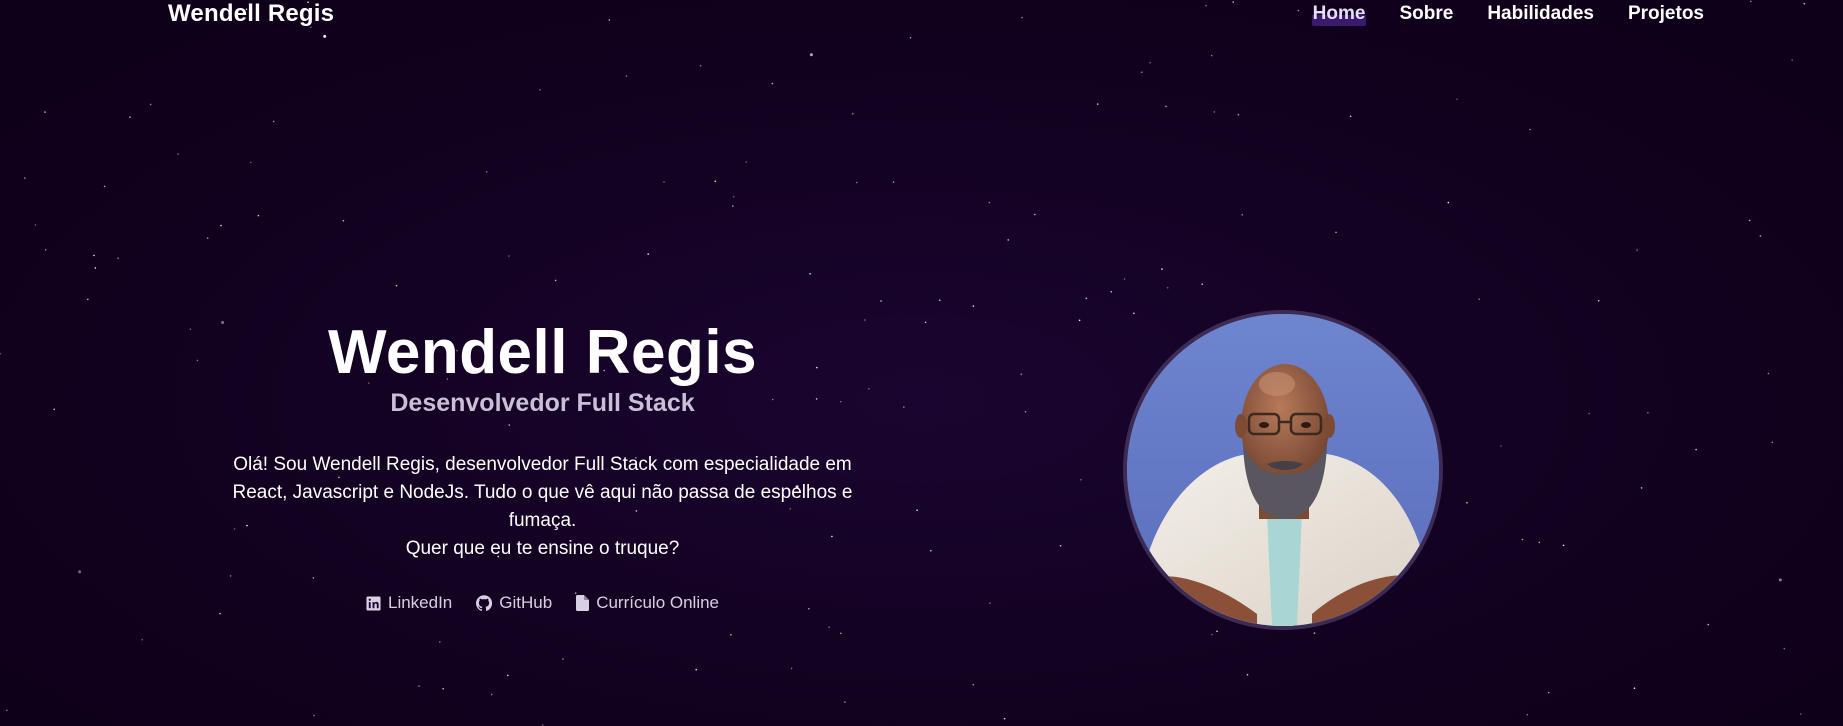  I want to click on brand-logo: Wendell Regis, so click(251, 14).